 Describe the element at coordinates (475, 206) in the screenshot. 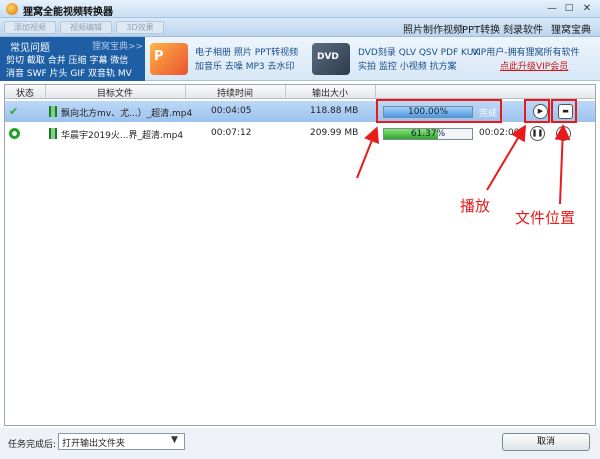

I see `play-annotation-label: 播放` at that location.